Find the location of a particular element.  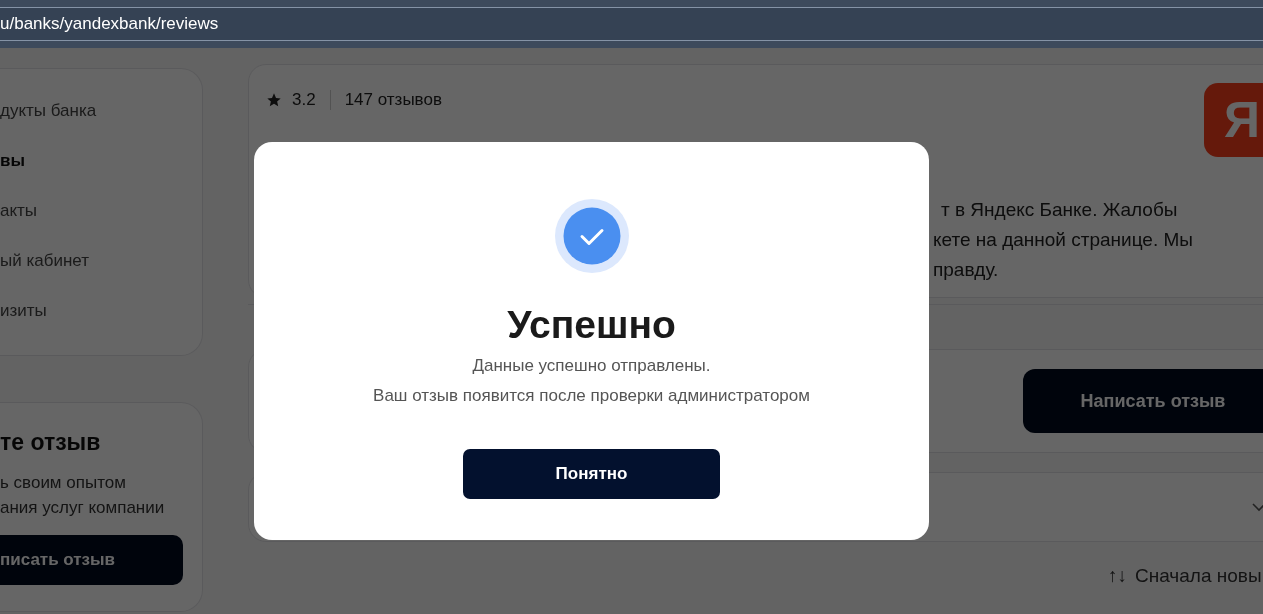

description-text: кете на данной странице. Мы is located at coordinates (1063, 240).